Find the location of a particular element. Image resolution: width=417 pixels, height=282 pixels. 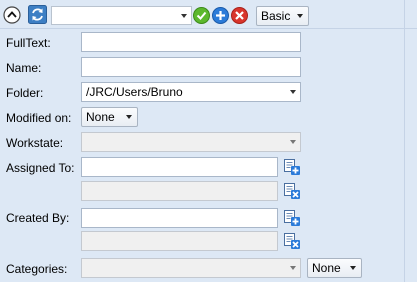

assigned-to-selected-list is located at coordinates (179, 191).